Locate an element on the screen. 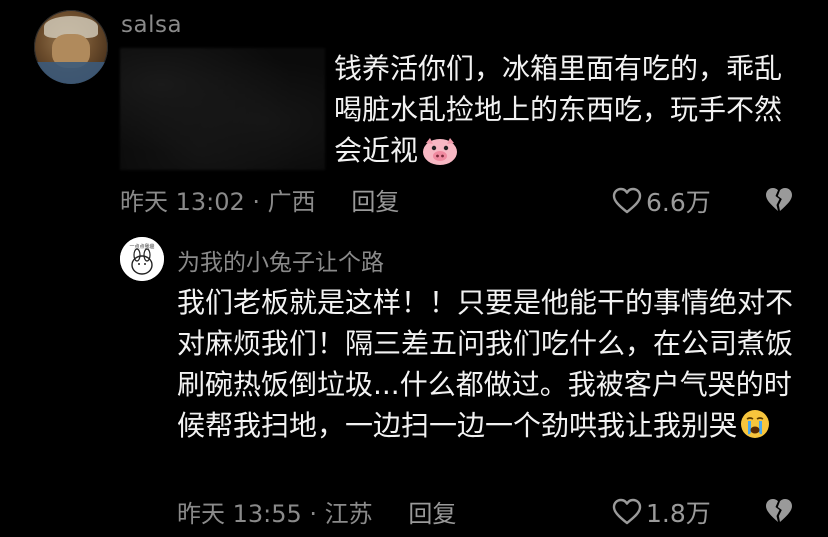 This screenshot has height=537, width=828. comment-time-location: 昨天 13:02 · 广西 is located at coordinates (218, 202).